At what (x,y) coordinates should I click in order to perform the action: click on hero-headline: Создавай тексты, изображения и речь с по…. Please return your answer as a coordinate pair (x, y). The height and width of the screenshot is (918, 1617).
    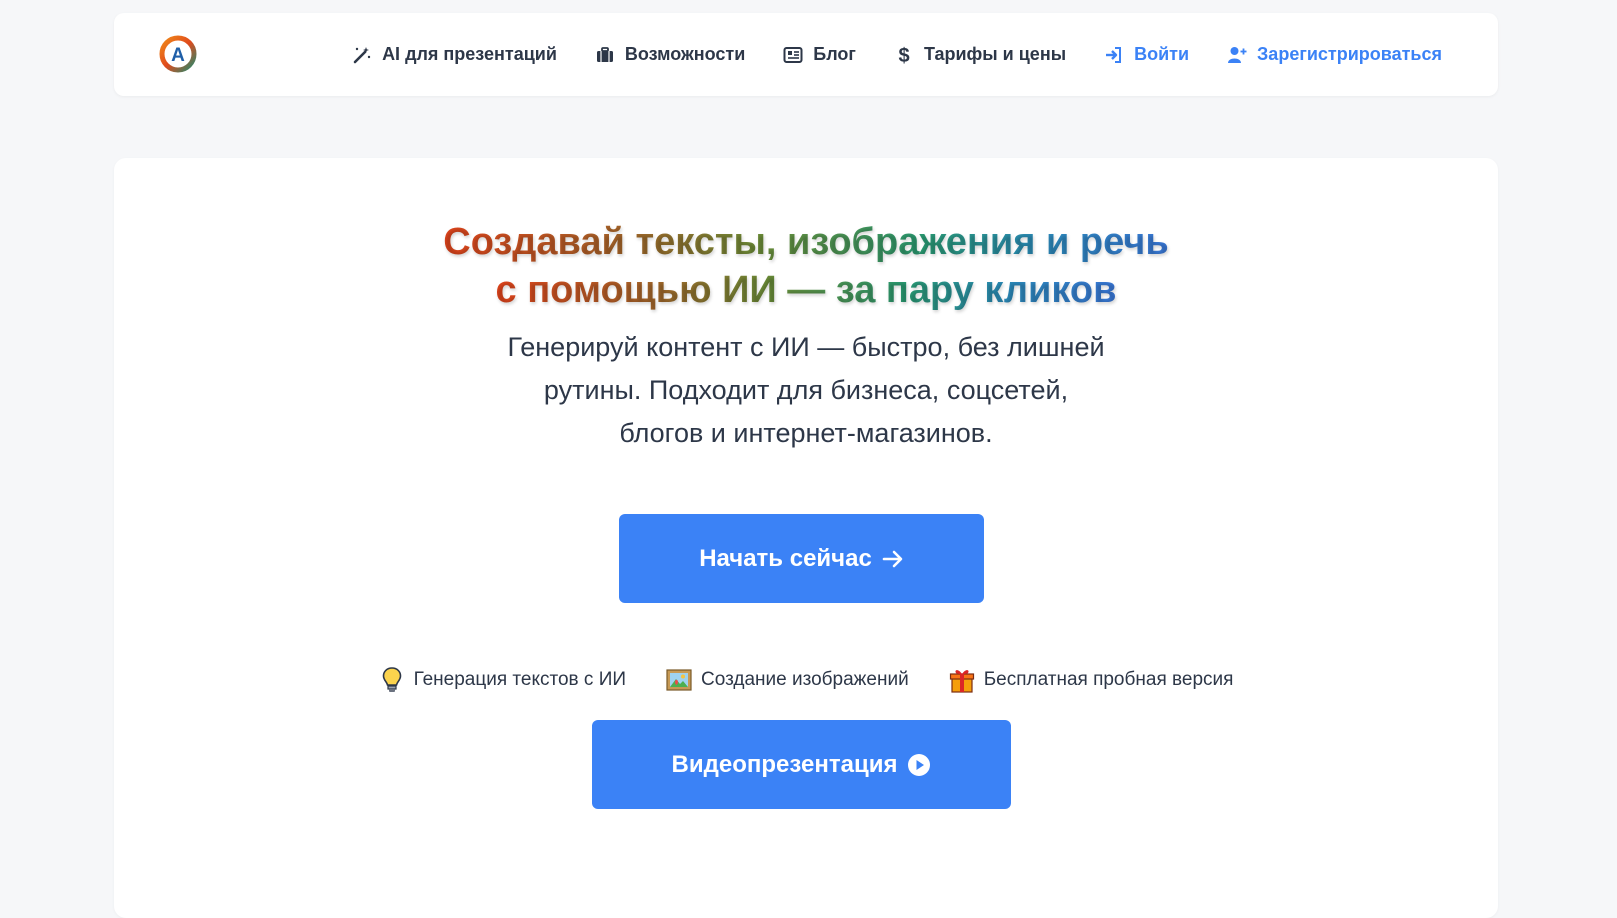
    Looking at the image, I should click on (806, 266).